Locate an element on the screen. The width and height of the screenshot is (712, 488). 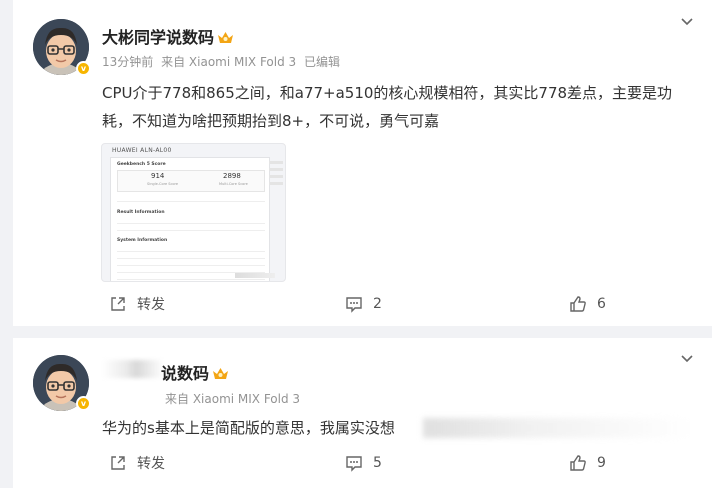
author-name: 说数码 is located at coordinates (195, 372).